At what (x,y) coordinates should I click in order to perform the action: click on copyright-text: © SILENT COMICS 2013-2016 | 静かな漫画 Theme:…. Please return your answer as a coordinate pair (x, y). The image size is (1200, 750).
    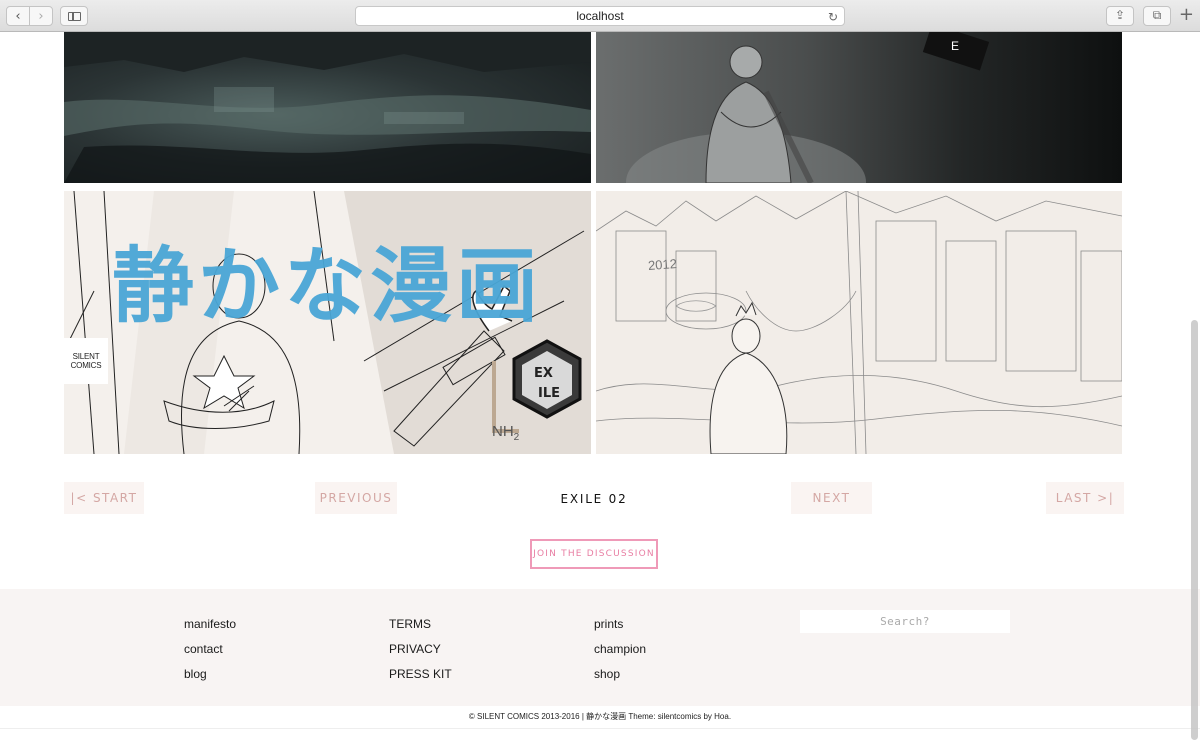
    Looking at the image, I should click on (600, 716).